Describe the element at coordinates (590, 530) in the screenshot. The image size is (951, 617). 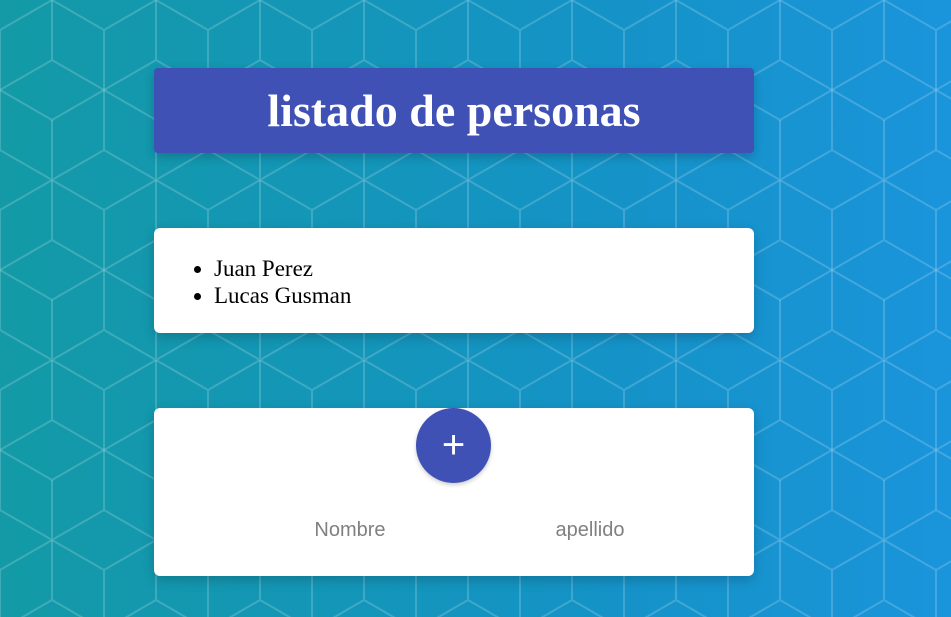
I see `apellido-input` at that location.